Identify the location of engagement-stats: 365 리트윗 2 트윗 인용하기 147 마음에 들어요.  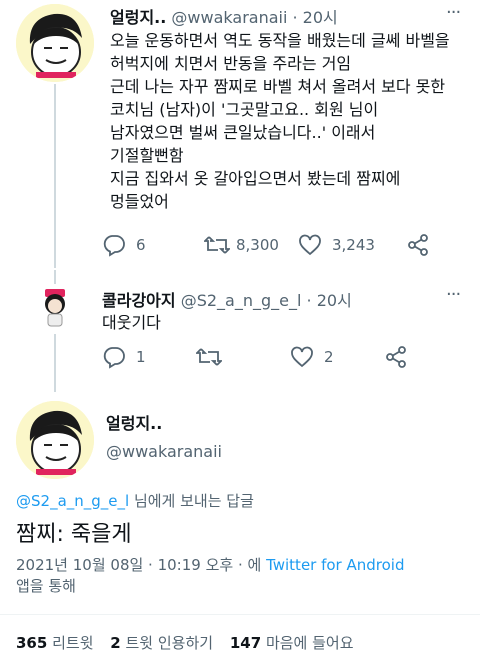
(185, 642).